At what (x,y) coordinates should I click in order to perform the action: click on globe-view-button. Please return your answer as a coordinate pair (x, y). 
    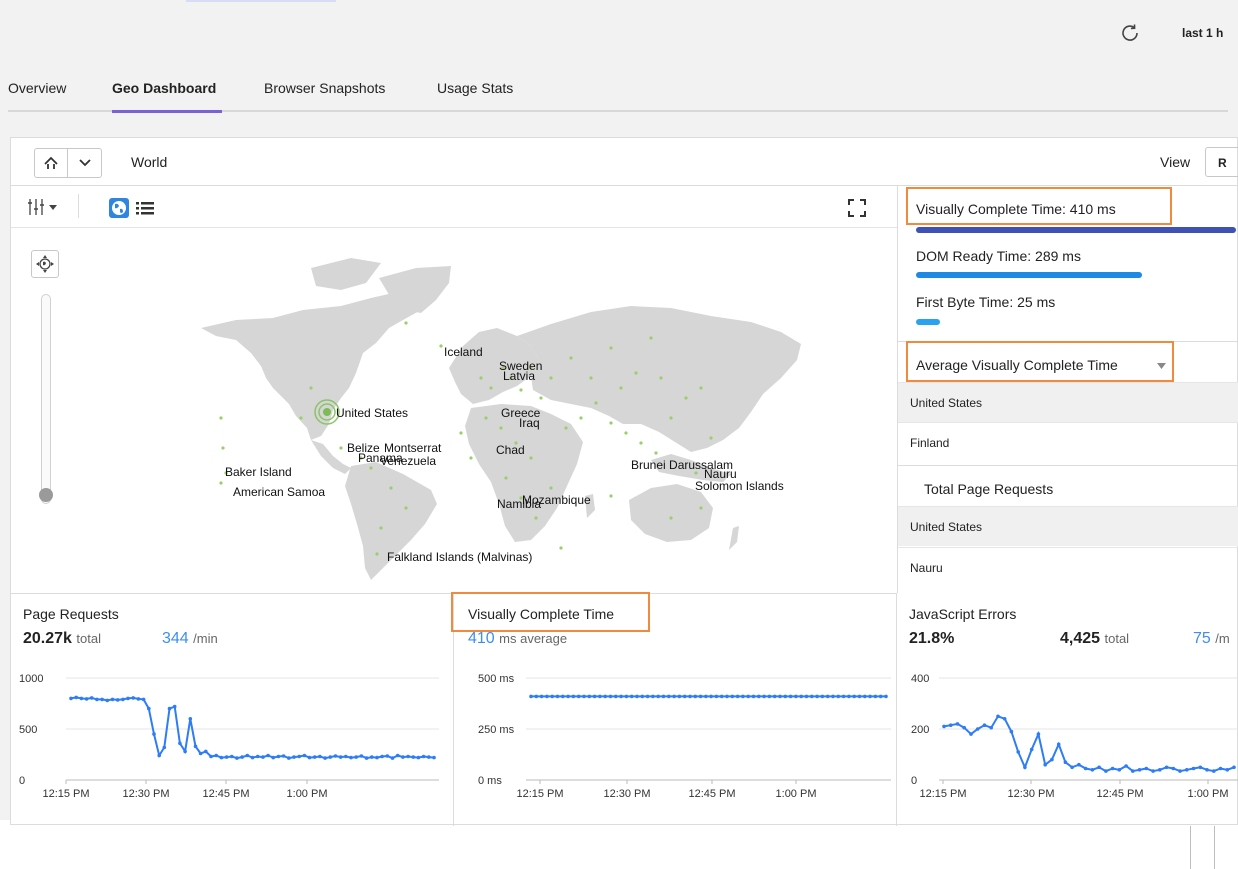
    Looking at the image, I should click on (119, 208).